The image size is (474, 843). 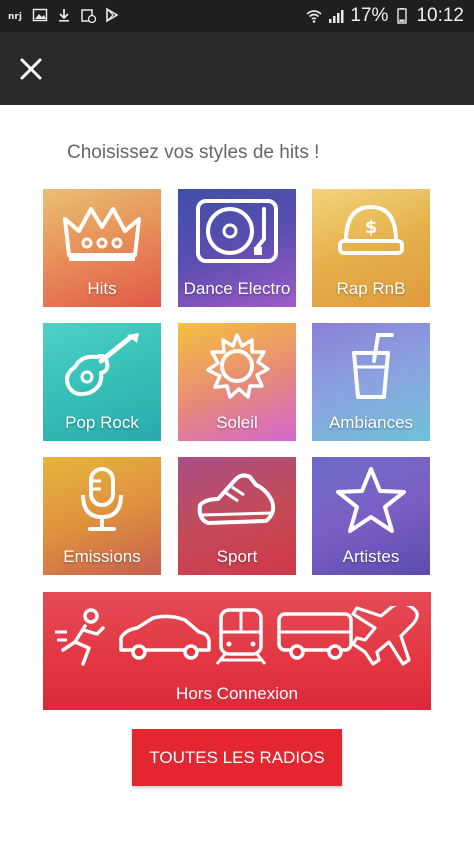 I want to click on tile-emissions: Emissions, so click(x=102, y=516).